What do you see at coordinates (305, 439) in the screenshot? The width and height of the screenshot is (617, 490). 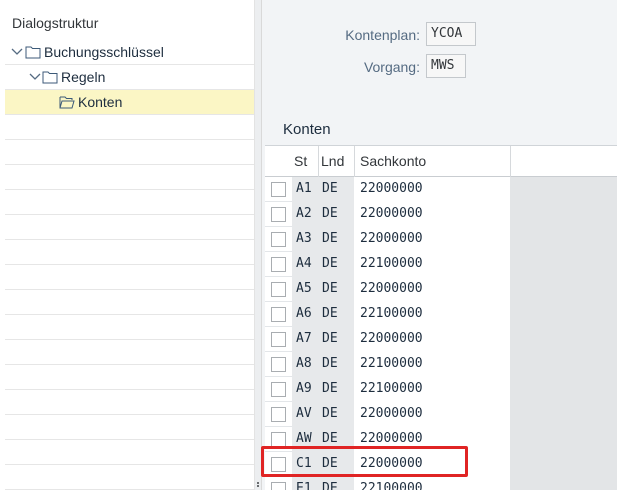 I see `cell-st: AW` at bounding box center [305, 439].